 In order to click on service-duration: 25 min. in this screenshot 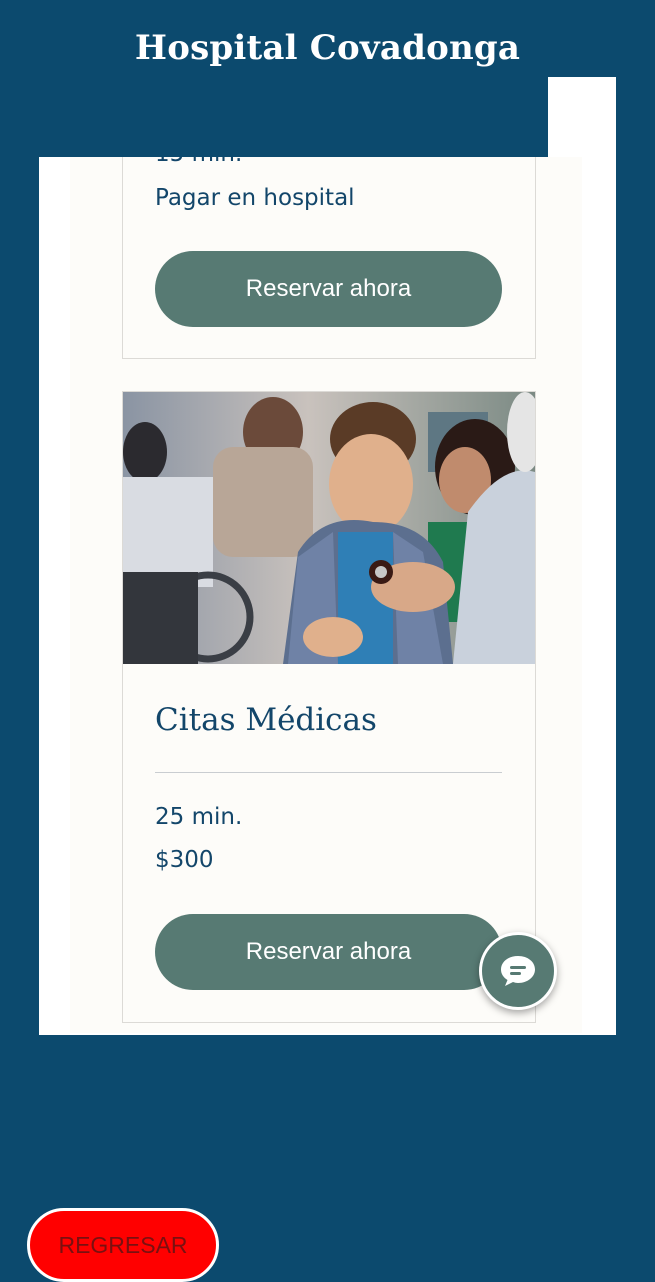, I will do `click(199, 817)`.